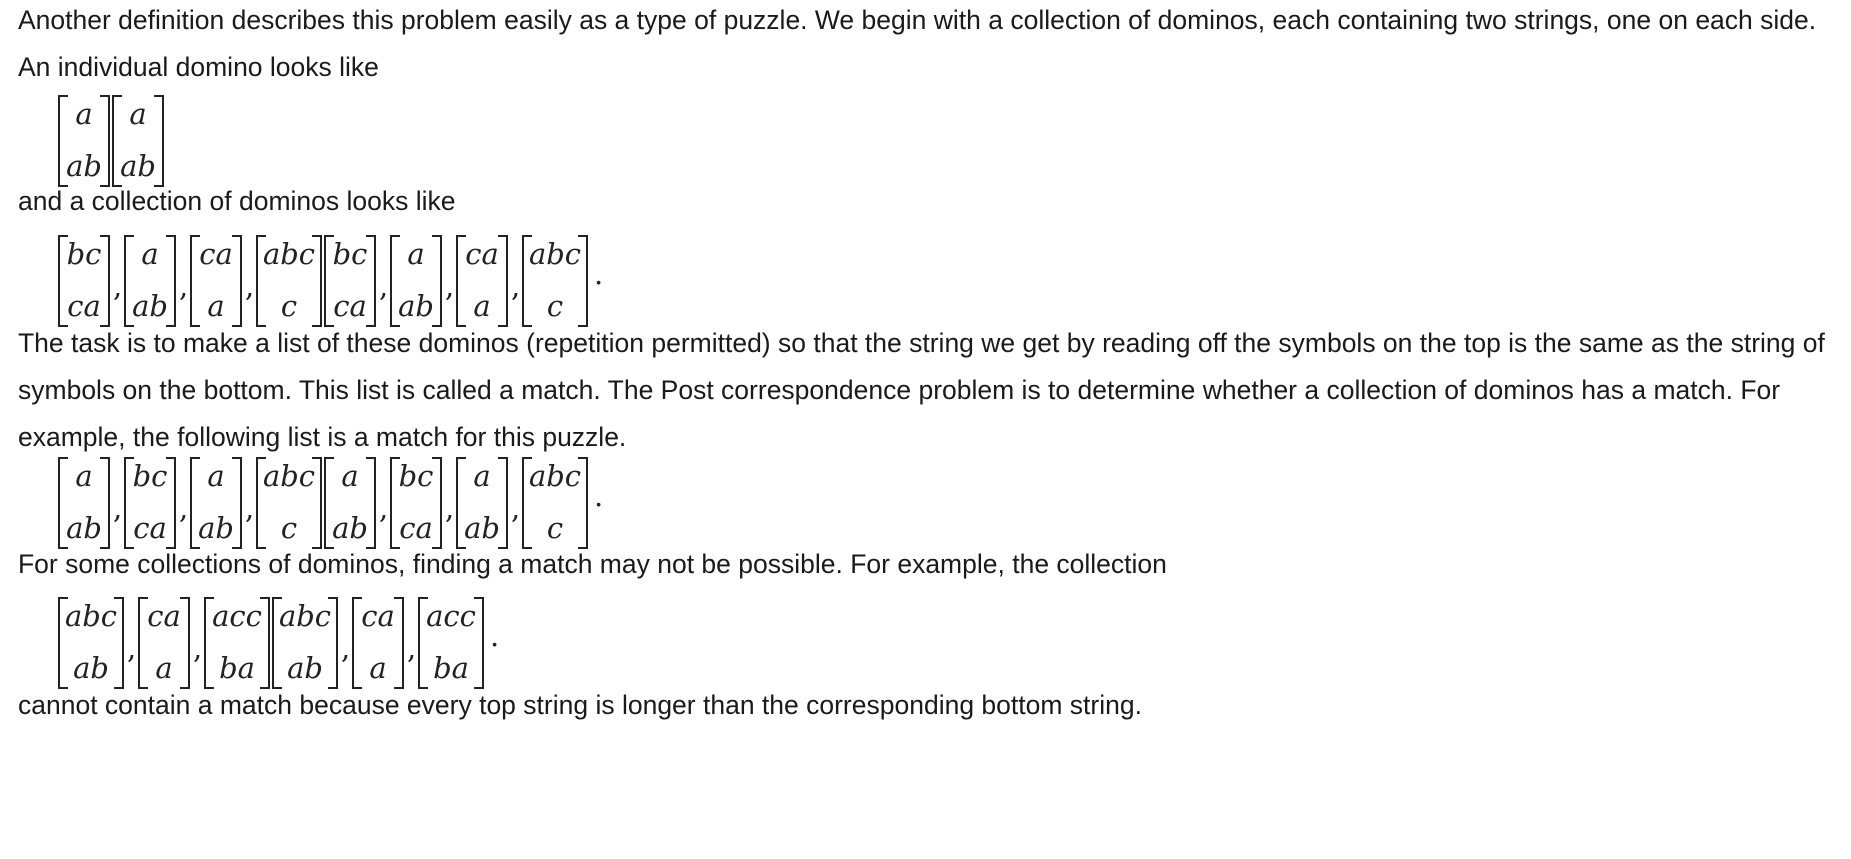  I want to click on single-domino-equation: a ab a ab, so click(111, 141).